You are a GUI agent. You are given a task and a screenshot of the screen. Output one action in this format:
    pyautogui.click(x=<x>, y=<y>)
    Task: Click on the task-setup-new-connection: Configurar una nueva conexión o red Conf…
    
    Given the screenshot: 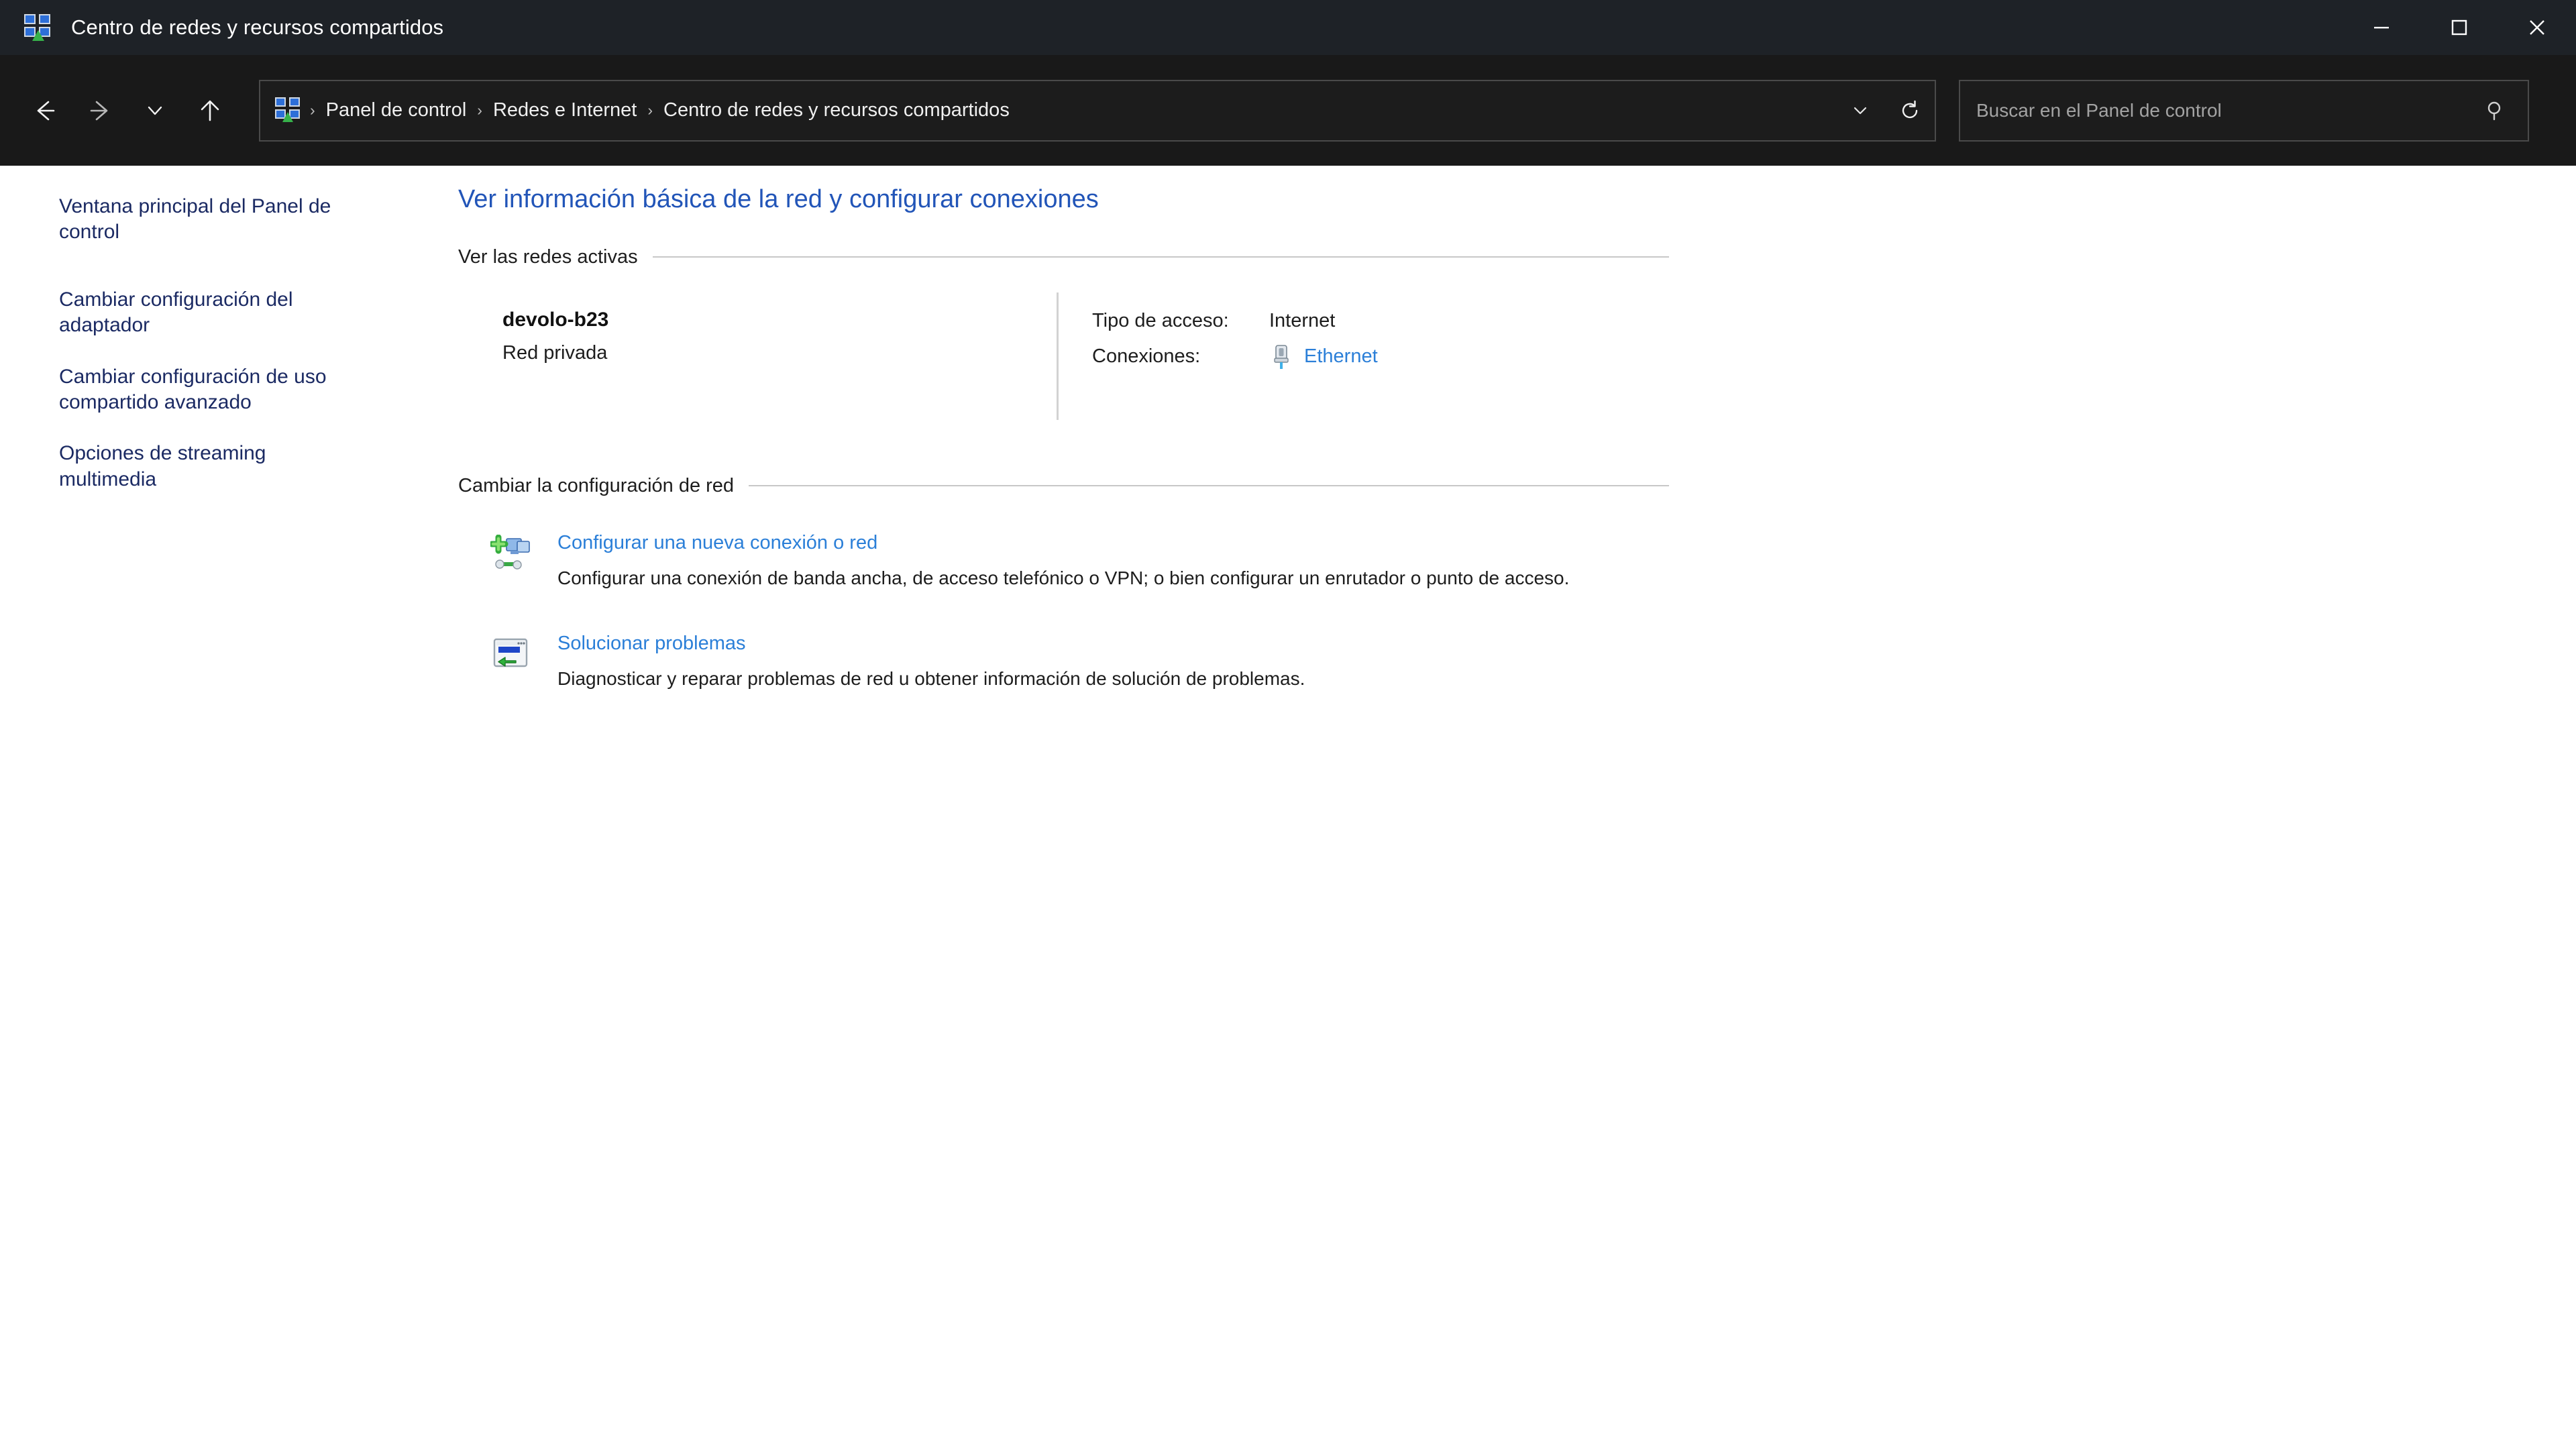 What is the action you would take?
    pyautogui.click(x=1464, y=562)
    